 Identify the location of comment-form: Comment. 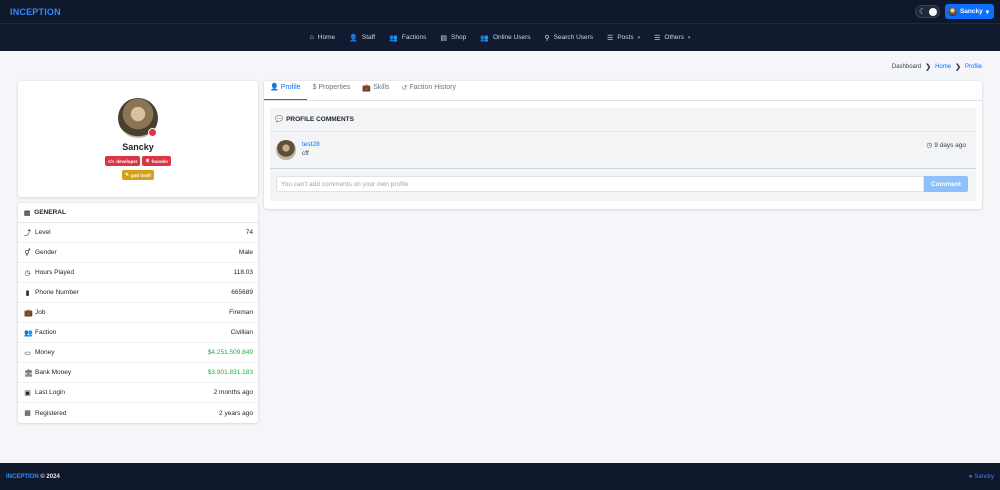
(622, 184).